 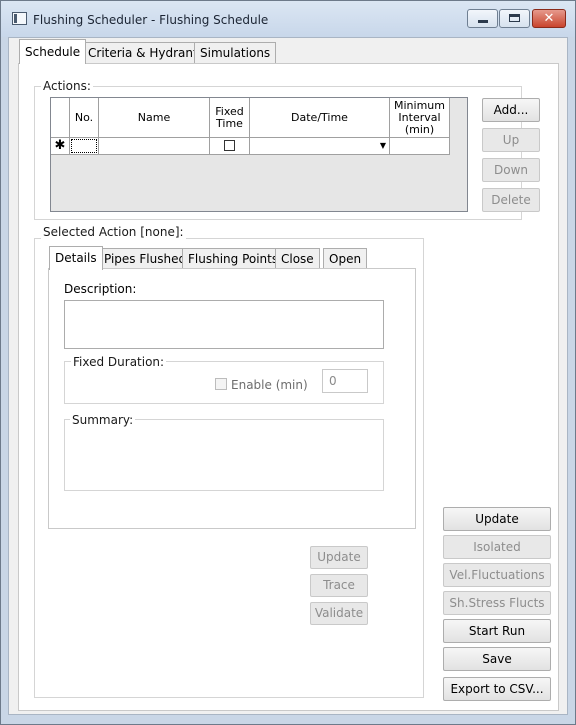 What do you see at coordinates (19, 18) in the screenshot?
I see `app-icon` at bounding box center [19, 18].